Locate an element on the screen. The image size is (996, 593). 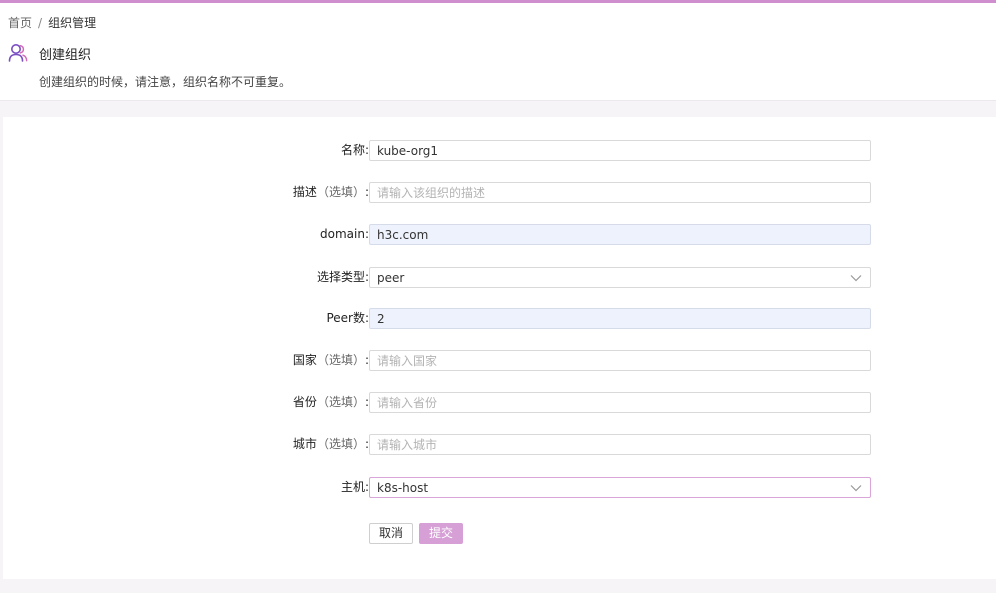
title-row: 创建组织 is located at coordinates (49, 53).